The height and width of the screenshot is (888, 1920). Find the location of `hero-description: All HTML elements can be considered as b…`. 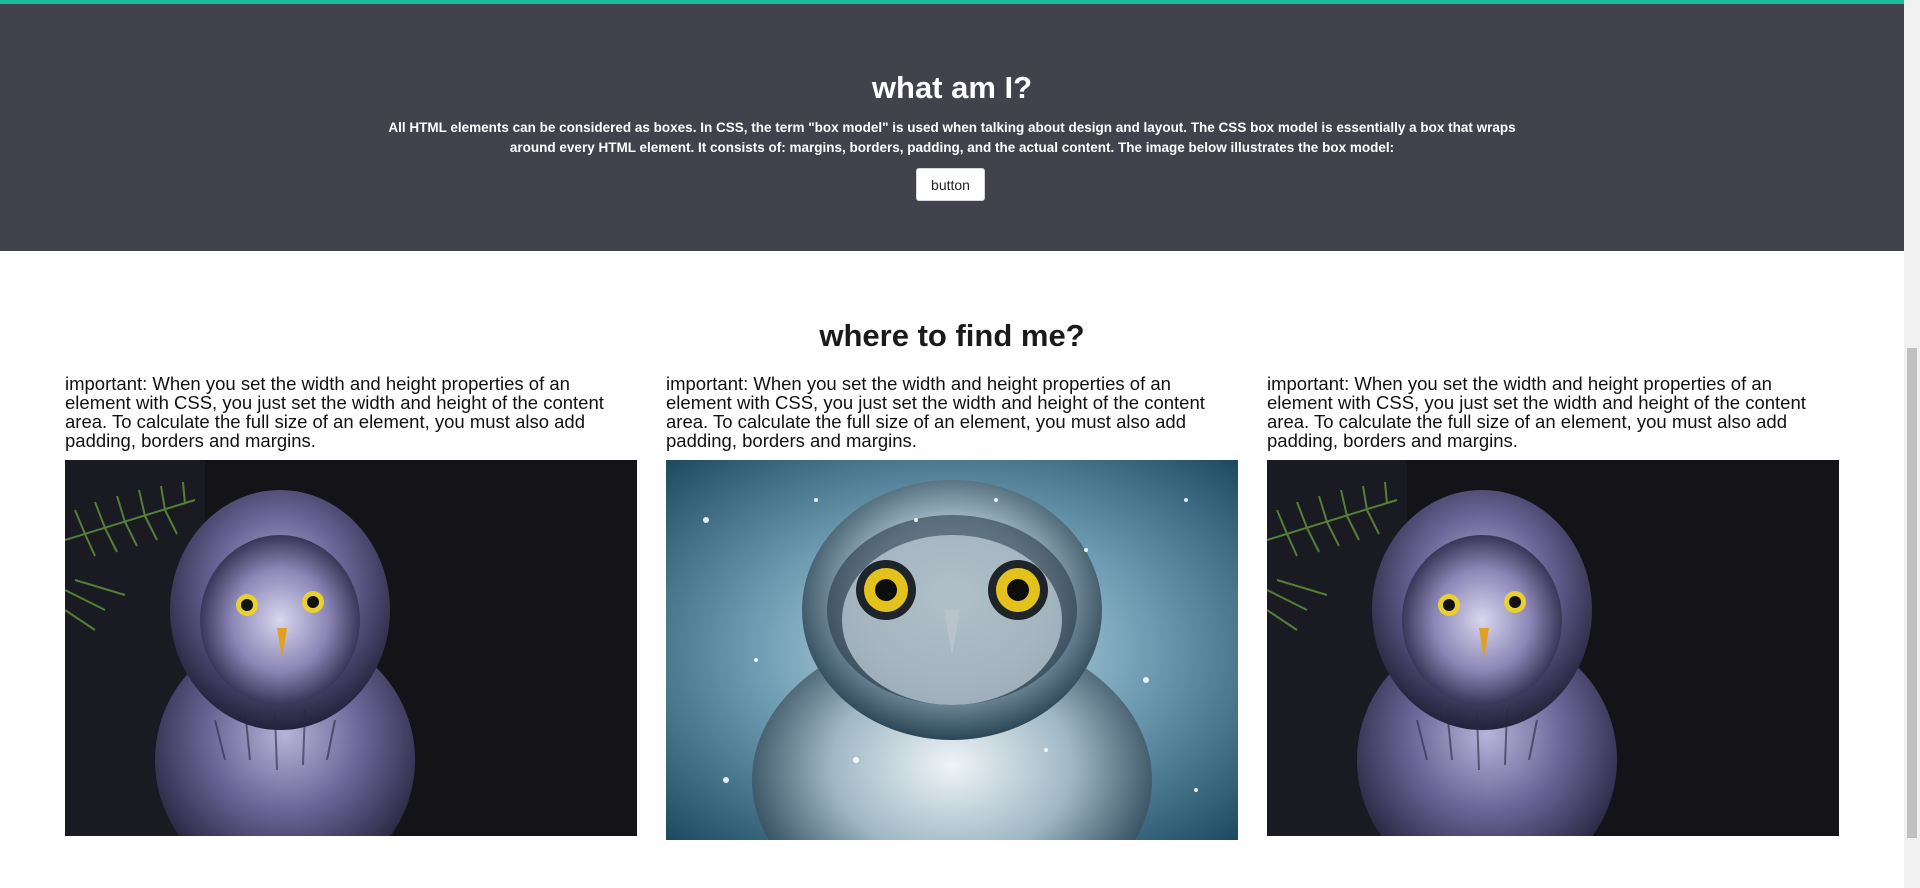

hero-description: All HTML elements can be considered as b… is located at coordinates (952, 137).